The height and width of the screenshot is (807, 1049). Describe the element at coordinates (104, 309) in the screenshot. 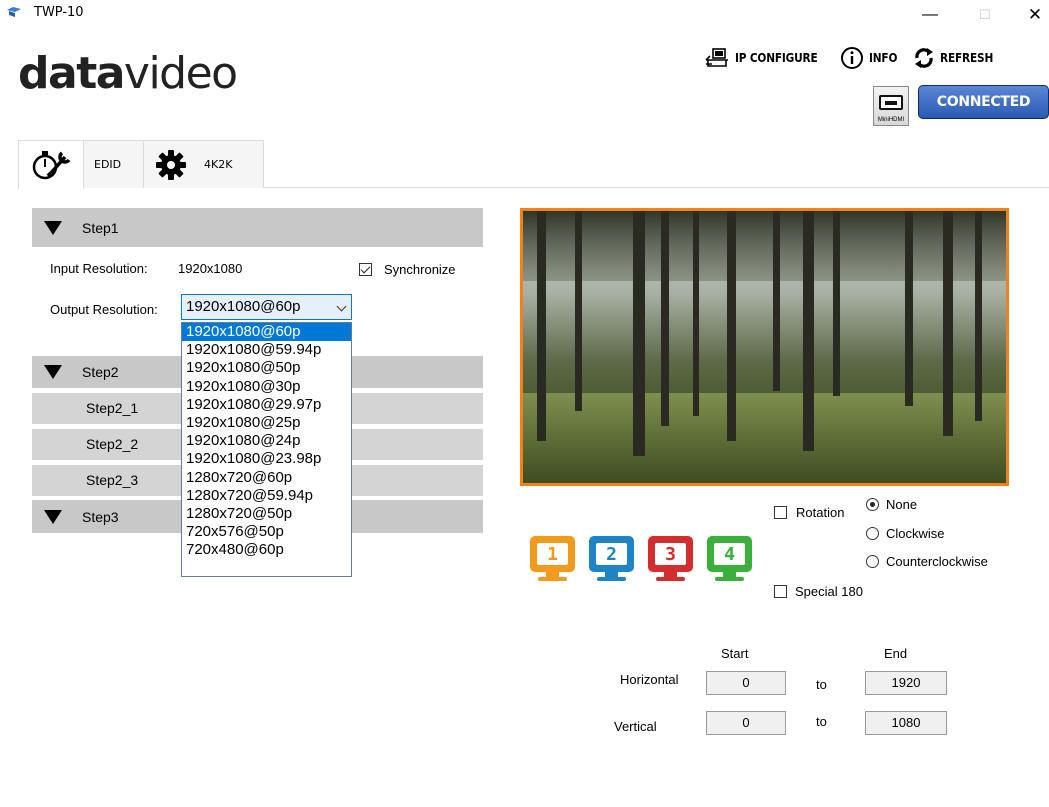

I see `output-resolution-label: Output Resolution:` at that location.